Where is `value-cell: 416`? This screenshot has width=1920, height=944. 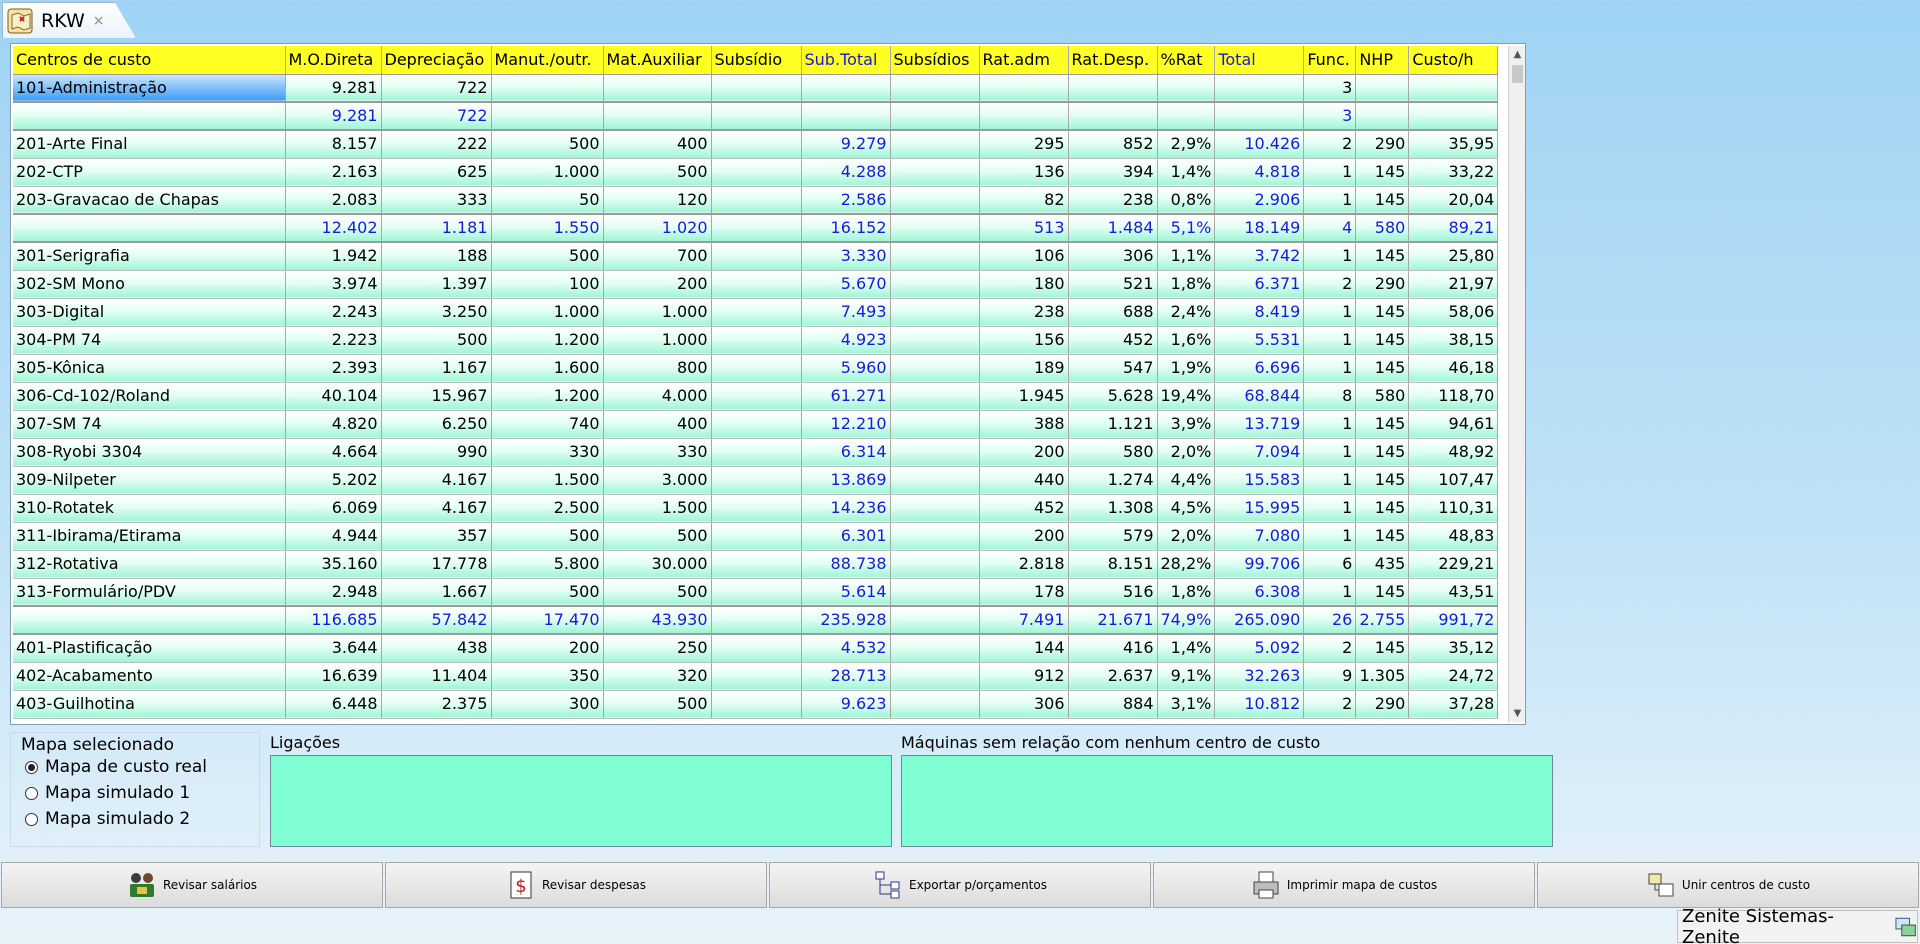
value-cell: 416 is located at coordinates (1113, 648).